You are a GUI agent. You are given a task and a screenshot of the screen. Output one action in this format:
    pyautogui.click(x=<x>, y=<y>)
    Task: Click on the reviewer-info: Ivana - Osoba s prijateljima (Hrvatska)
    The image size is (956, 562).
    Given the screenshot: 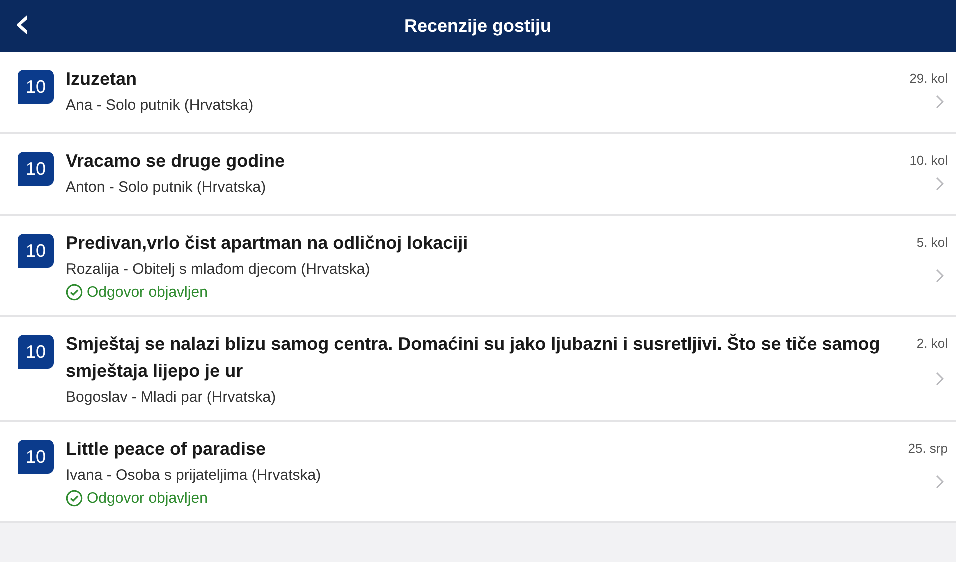 What is the action you would take?
    pyautogui.click(x=194, y=475)
    